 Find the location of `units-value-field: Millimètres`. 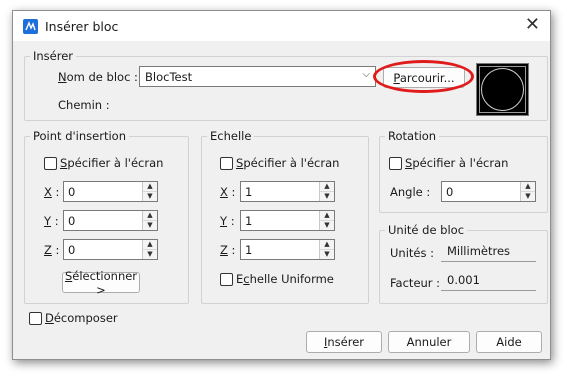

units-value-field: Millimètres is located at coordinates (488, 251).